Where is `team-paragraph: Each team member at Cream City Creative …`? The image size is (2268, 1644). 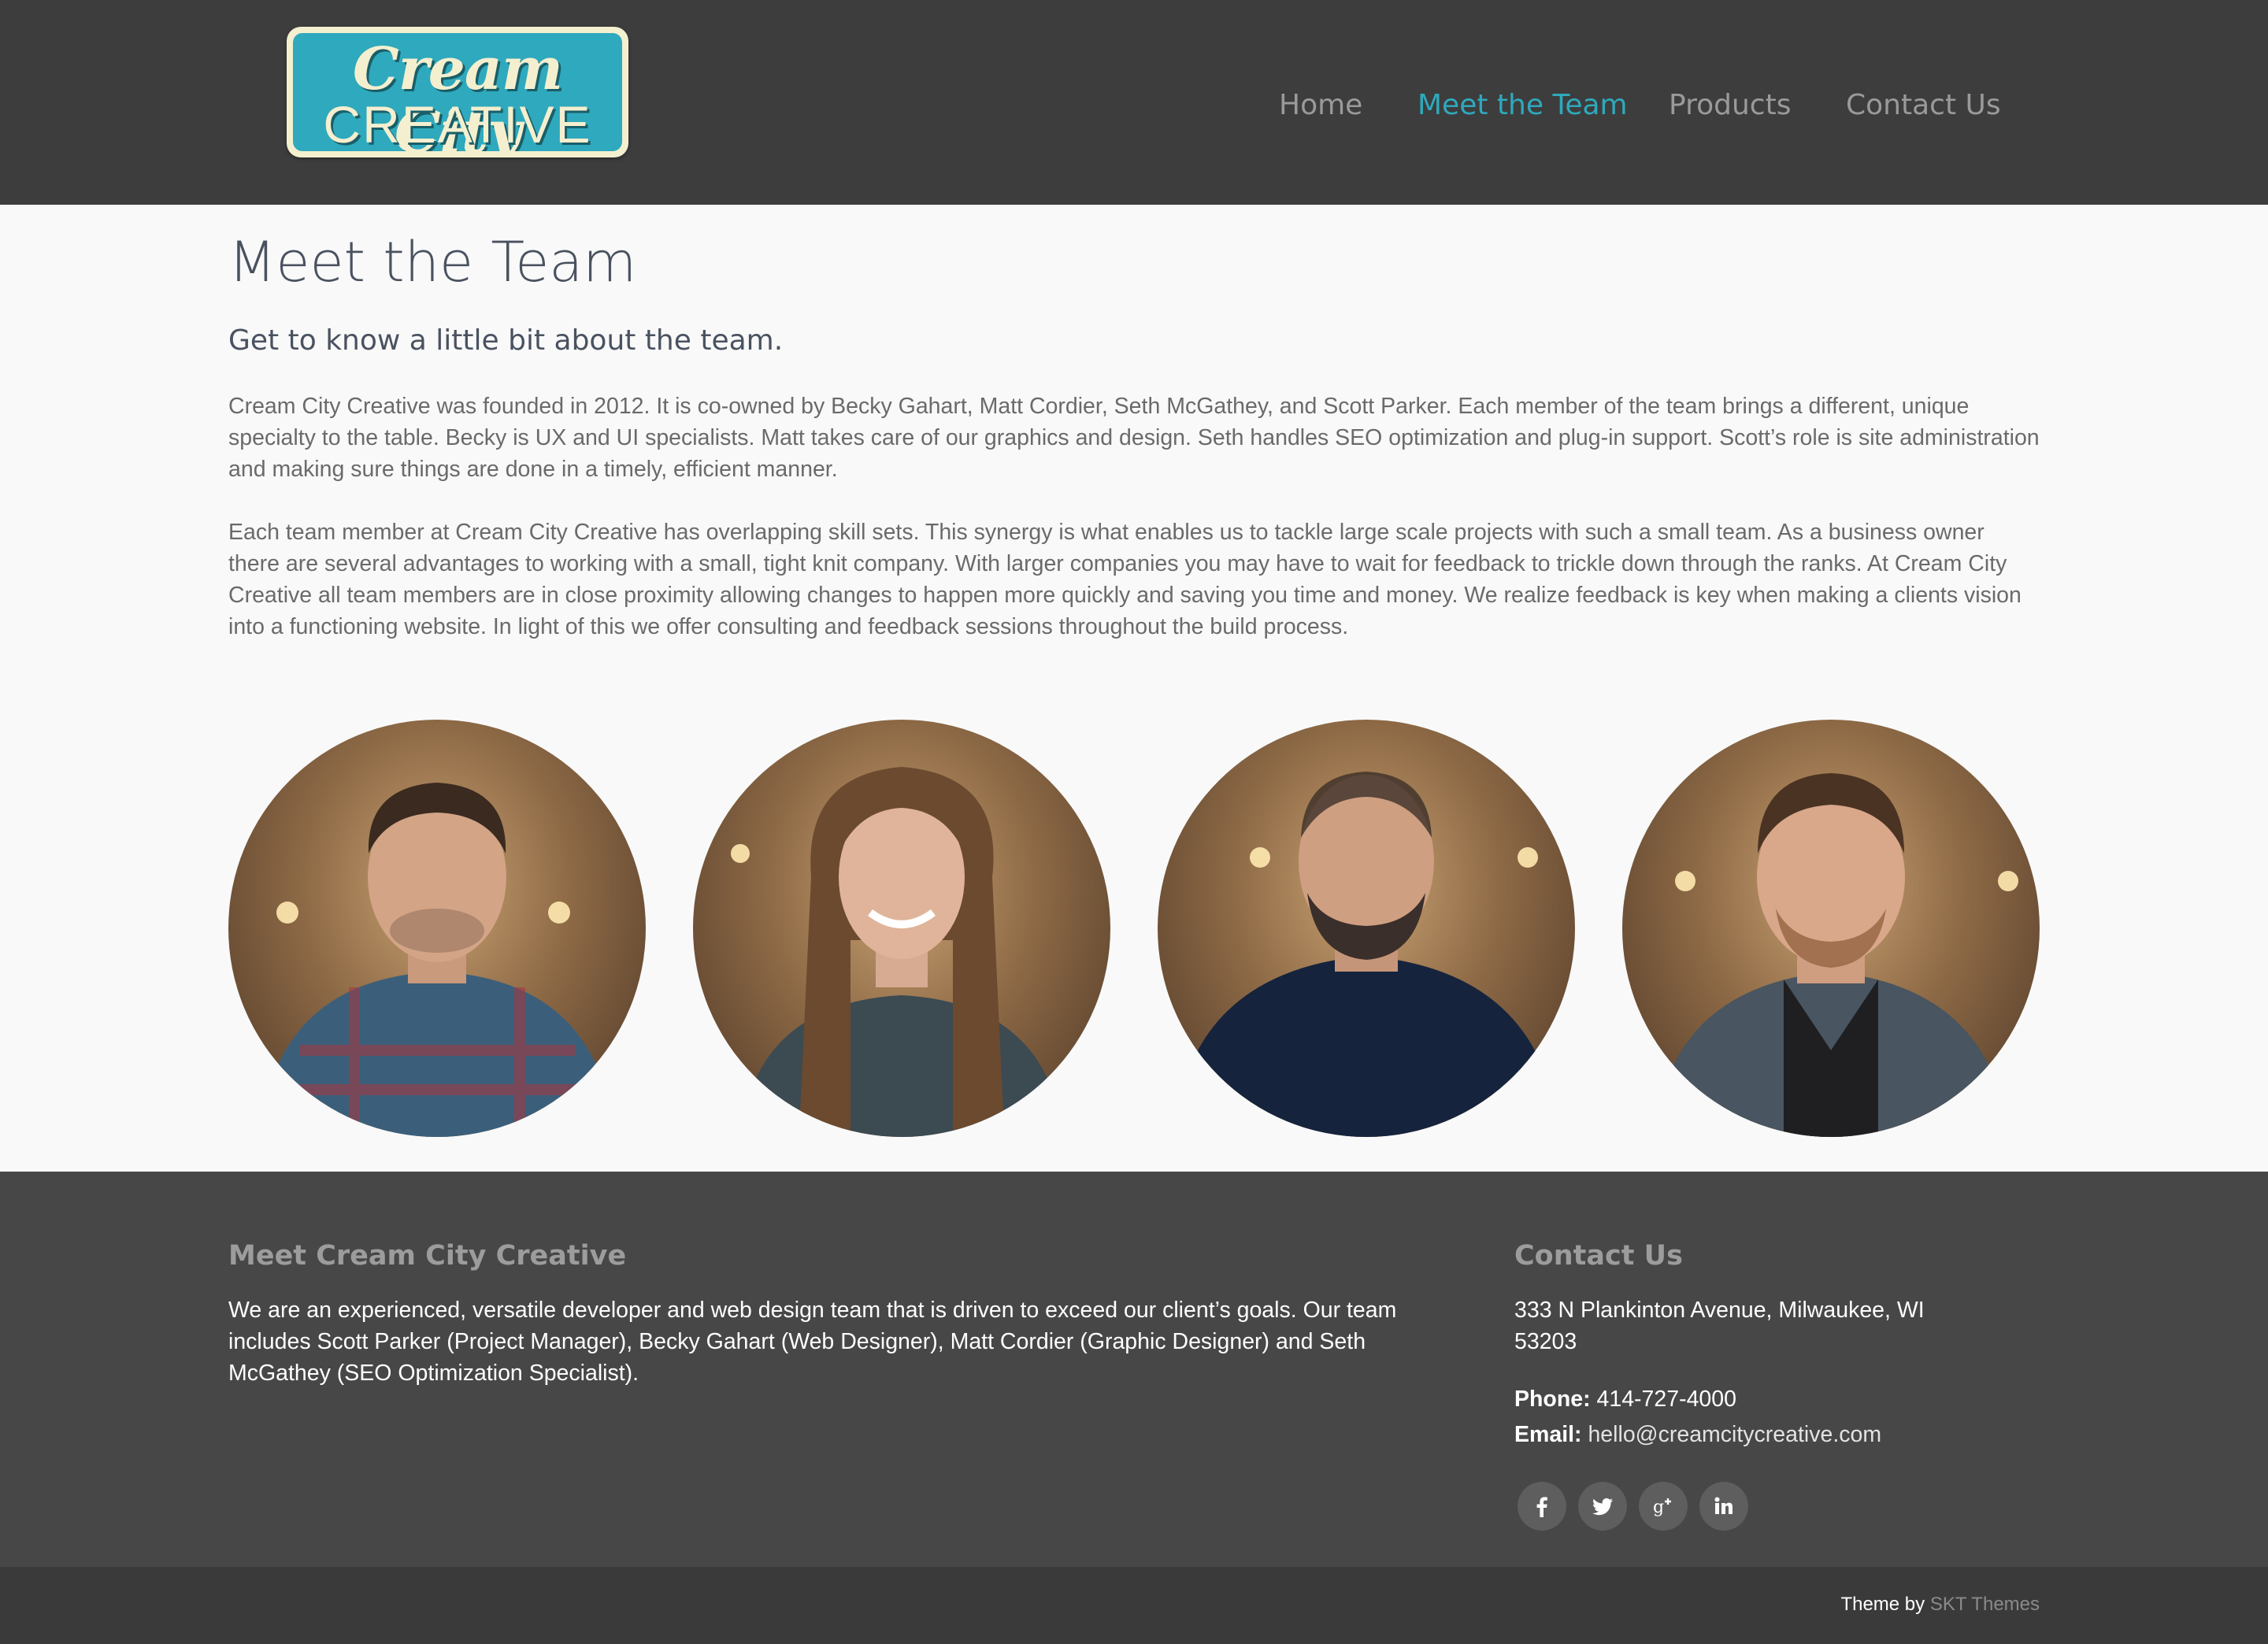 team-paragraph: Each team member at Cream City Creative … is located at coordinates (1125, 579).